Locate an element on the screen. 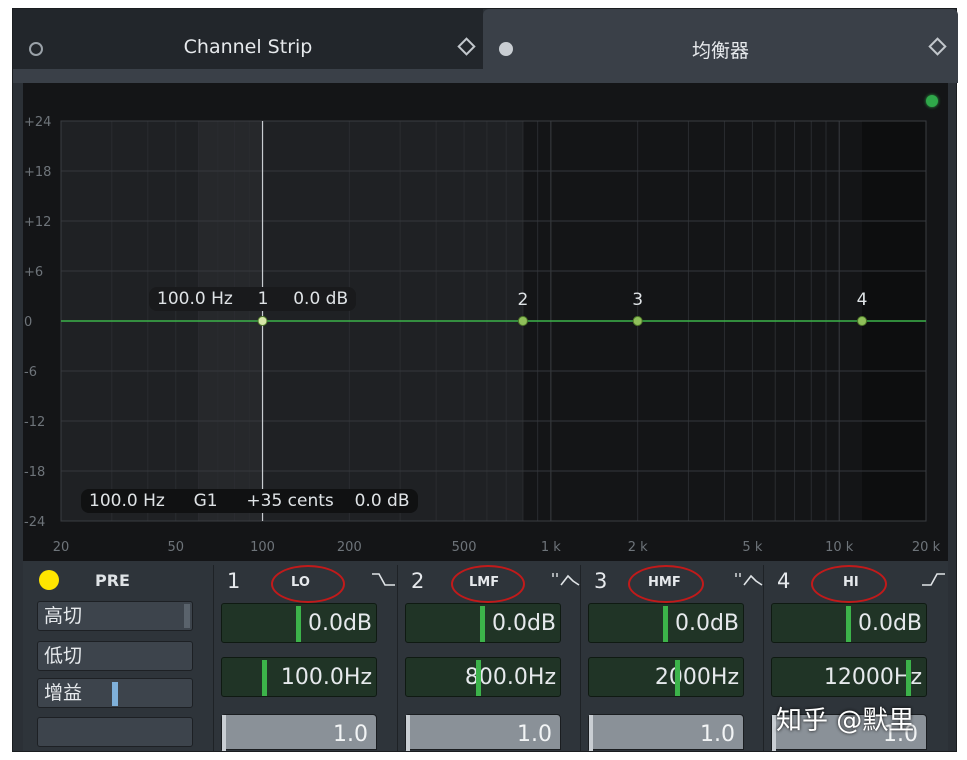  band-frequency-value: 100.0Hz is located at coordinates (326, 677).